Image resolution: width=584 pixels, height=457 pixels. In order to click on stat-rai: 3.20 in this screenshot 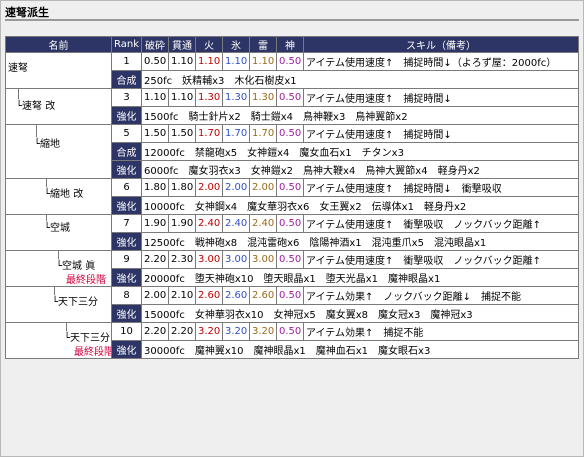, I will do `click(263, 331)`.